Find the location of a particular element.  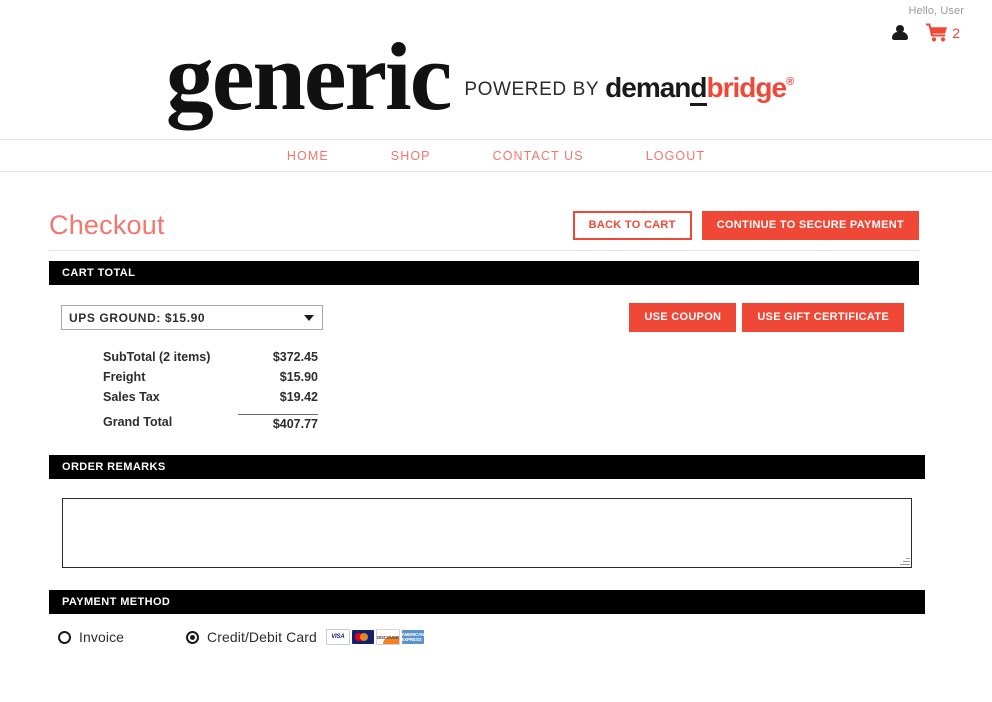

main-navigation: HOME SHOP CONTACT US LOGOUT is located at coordinates (496, 155).